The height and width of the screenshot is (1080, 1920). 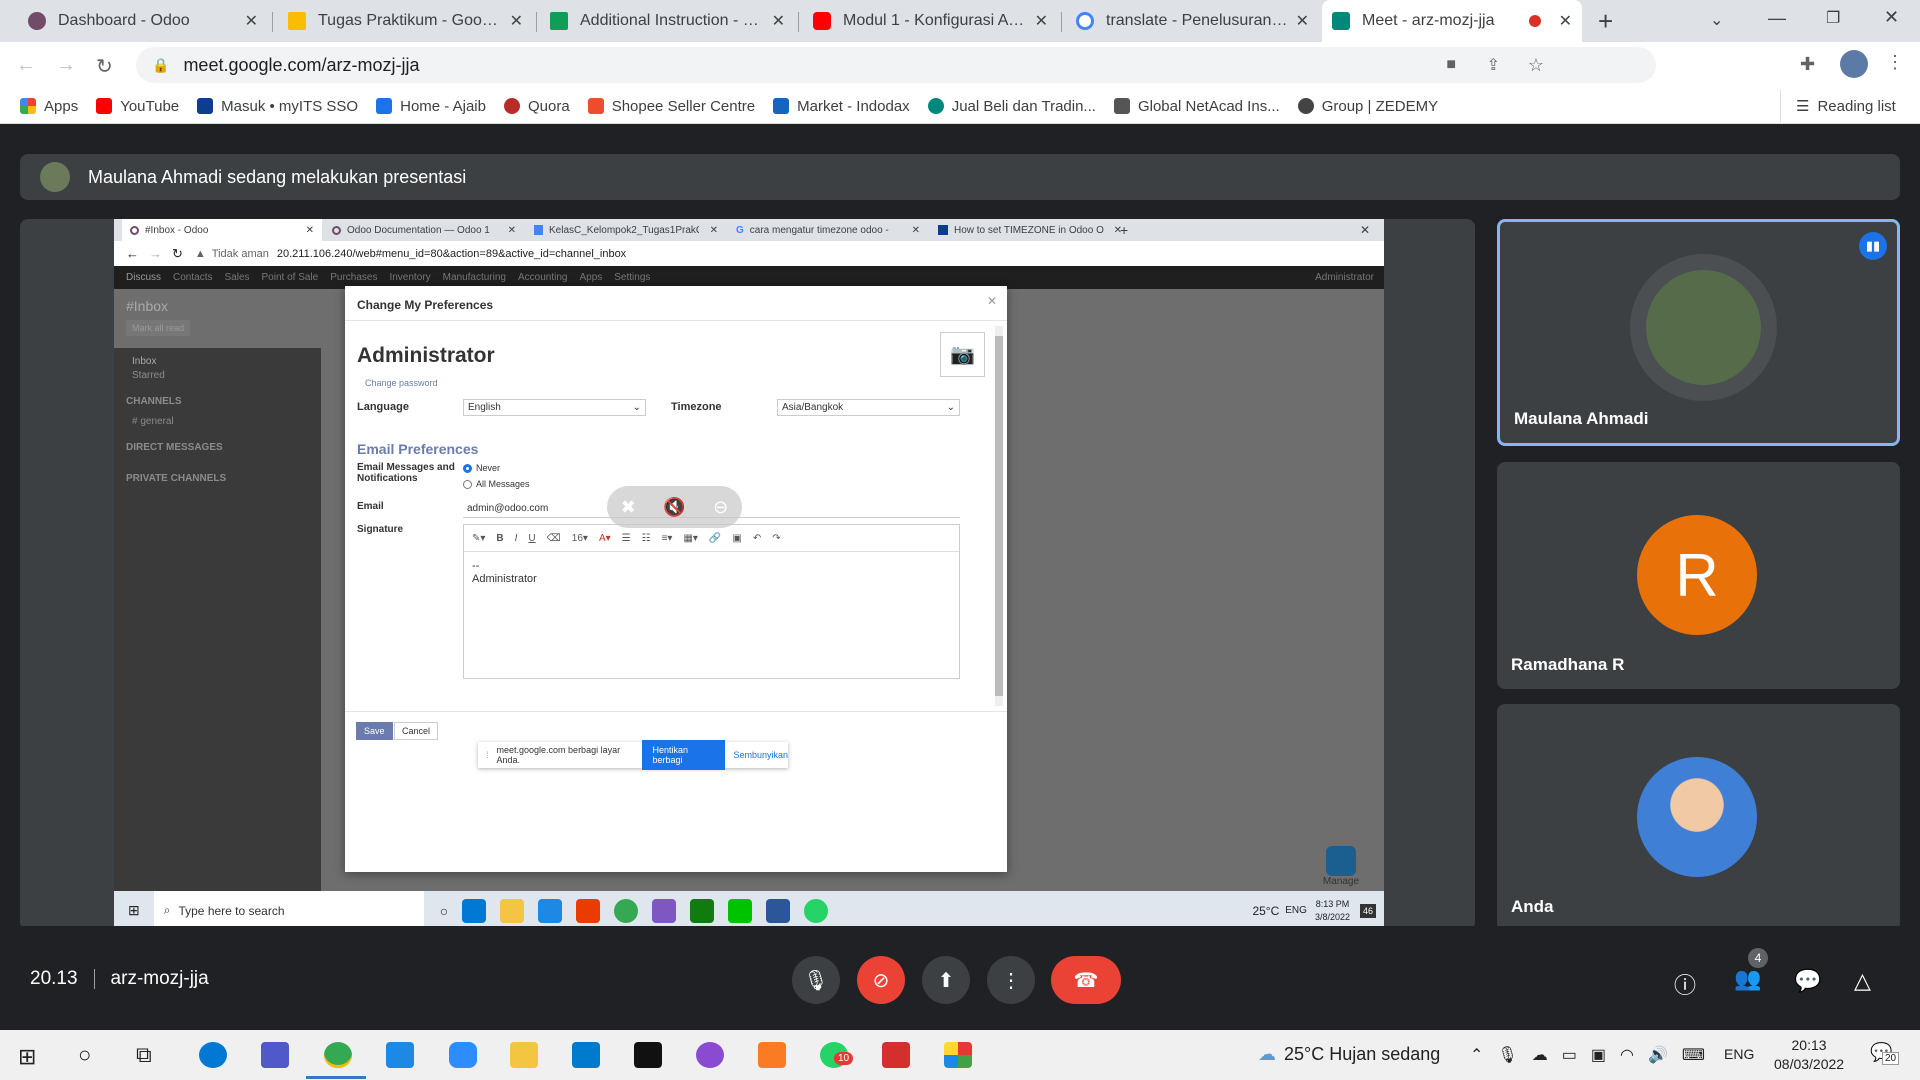 What do you see at coordinates (736, 538) in the screenshot?
I see `image-icon: ▣` at bounding box center [736, 538].